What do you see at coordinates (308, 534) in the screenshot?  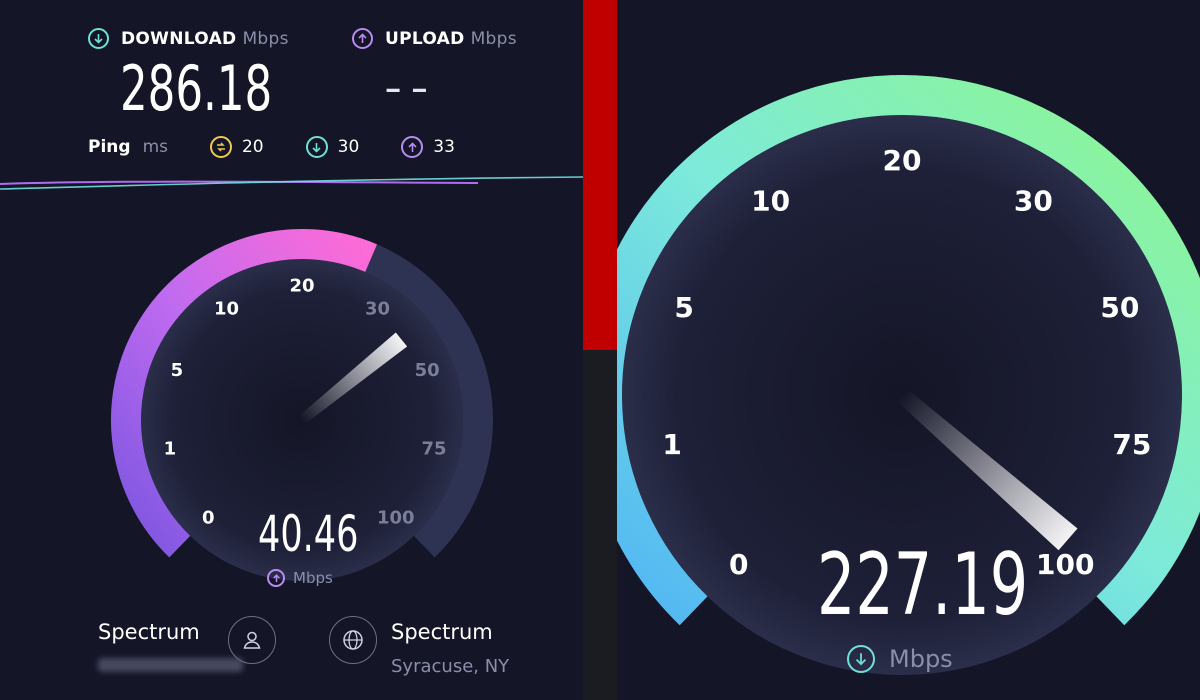 I see `gauge-current-value: 40.46` at bounding box center [308, 534].